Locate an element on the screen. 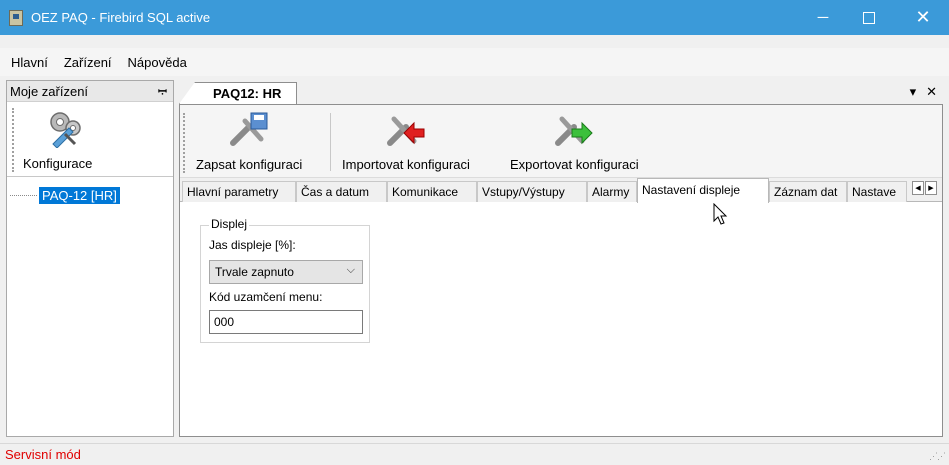 This screenshot has width=949, height=465. write-config-icon is located at coordinates (249, 129).